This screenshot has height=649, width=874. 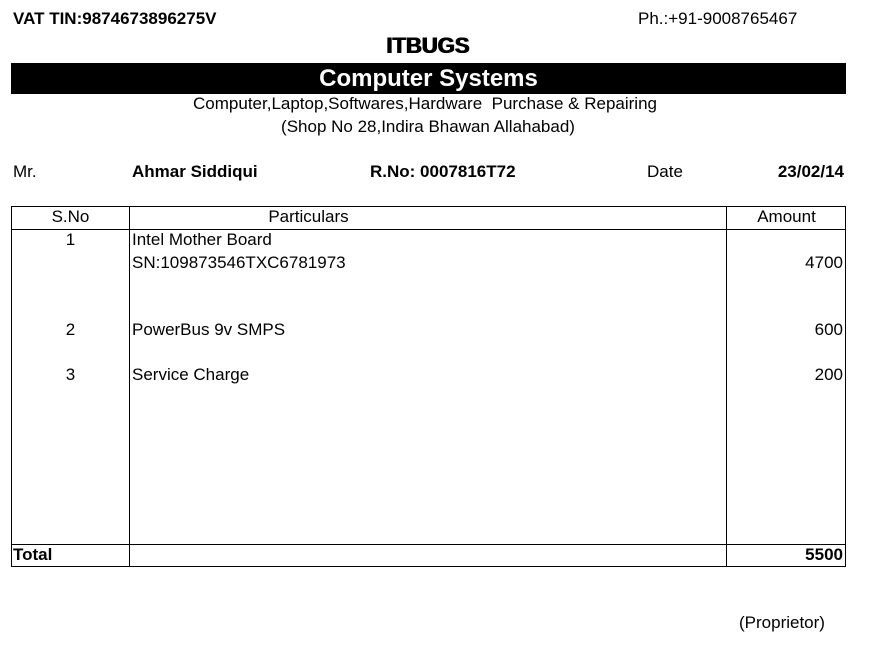 What do you see at coordinates (810, 171) in the screenshot?
I see `invoice-date: 23/02/14` at bounding box center [810, 171].